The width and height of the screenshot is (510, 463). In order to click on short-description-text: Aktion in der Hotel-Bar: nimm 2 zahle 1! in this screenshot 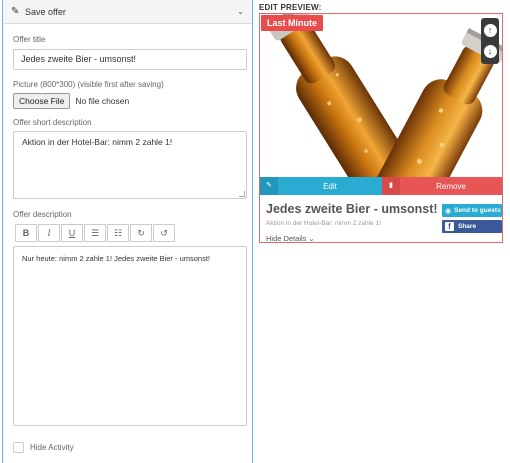, I will do `click(97, 142)`.